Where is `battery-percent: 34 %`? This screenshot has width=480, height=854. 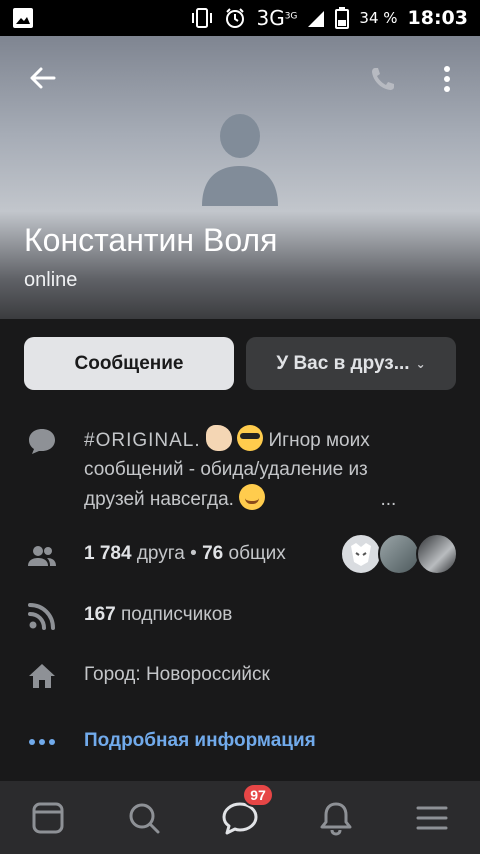
battery-percent: 34 % is located at coordinates (378, 18).